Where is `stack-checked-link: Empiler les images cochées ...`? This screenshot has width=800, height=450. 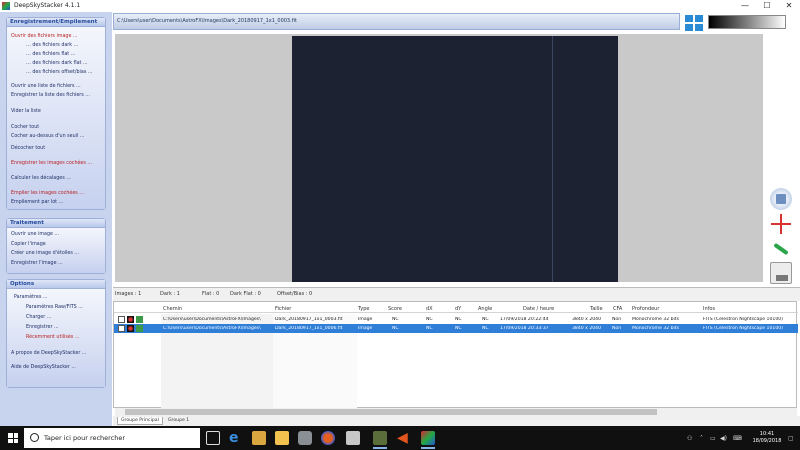
stack-checked-link: Empiler les images cochées ... is located at coordinates (47, 193).